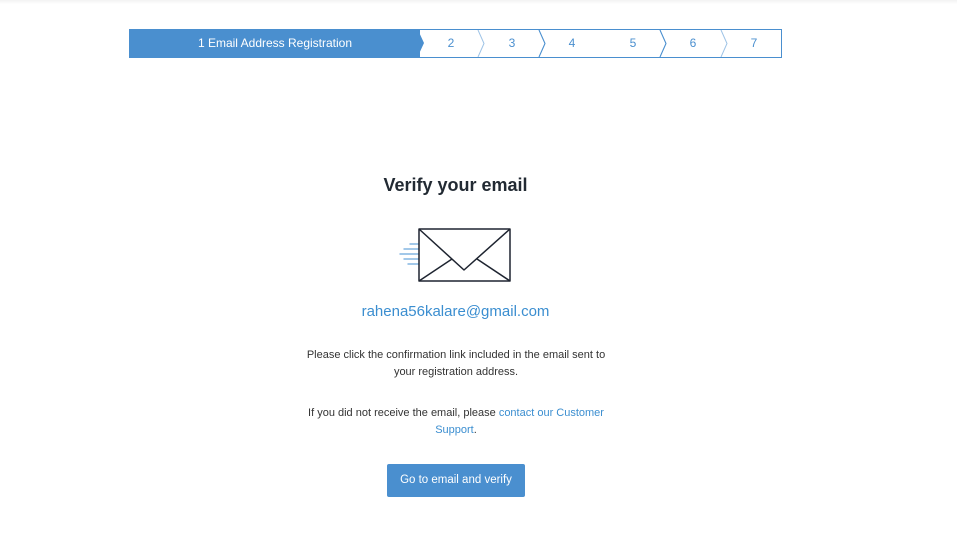  Describe the element at coordinates (693, 43) in the screenshot. I see `step-6: 6` at that location.